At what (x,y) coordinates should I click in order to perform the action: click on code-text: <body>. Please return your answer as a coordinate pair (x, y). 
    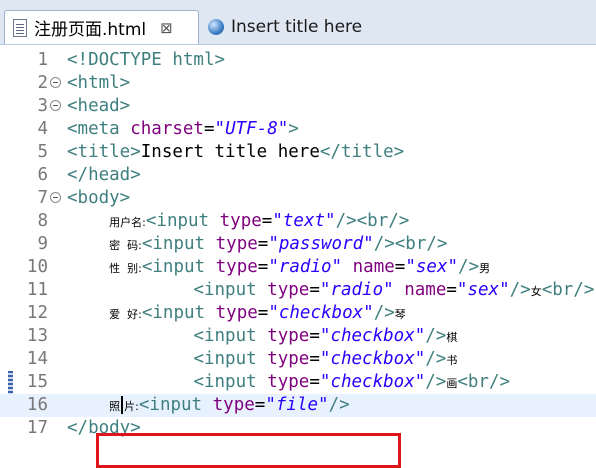
    Looking at the image, I should click on (98, 198).